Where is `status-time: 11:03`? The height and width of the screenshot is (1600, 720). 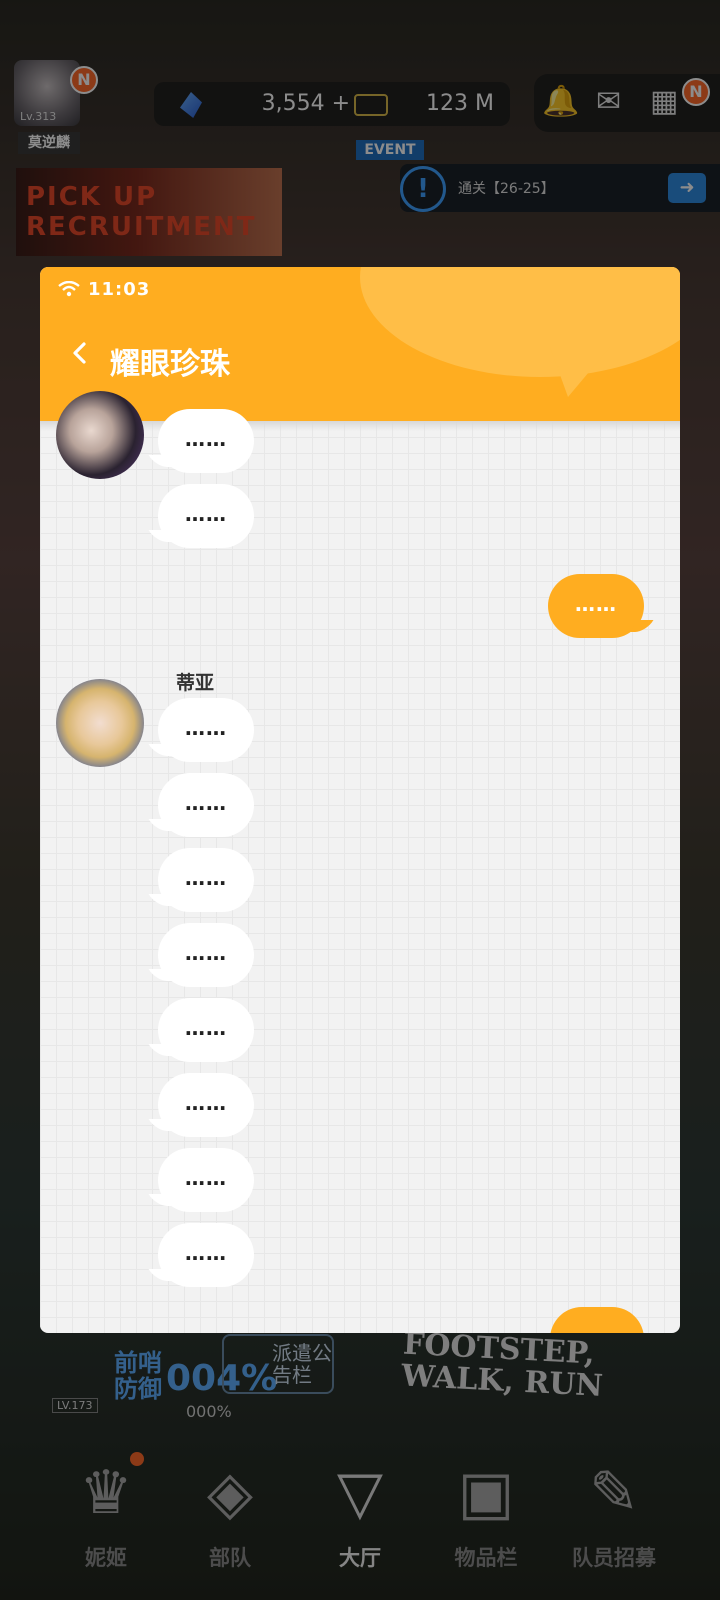
status-time: 11:03 is located at coordinates (119, 289).